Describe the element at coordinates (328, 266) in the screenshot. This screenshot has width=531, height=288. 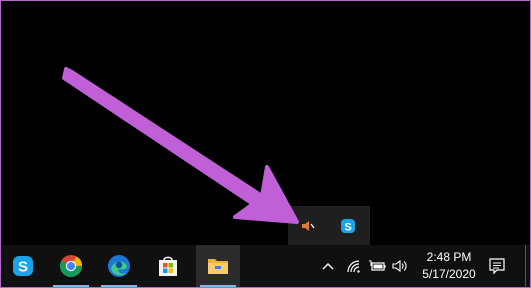
I see `chevron-up-icon` at that location.